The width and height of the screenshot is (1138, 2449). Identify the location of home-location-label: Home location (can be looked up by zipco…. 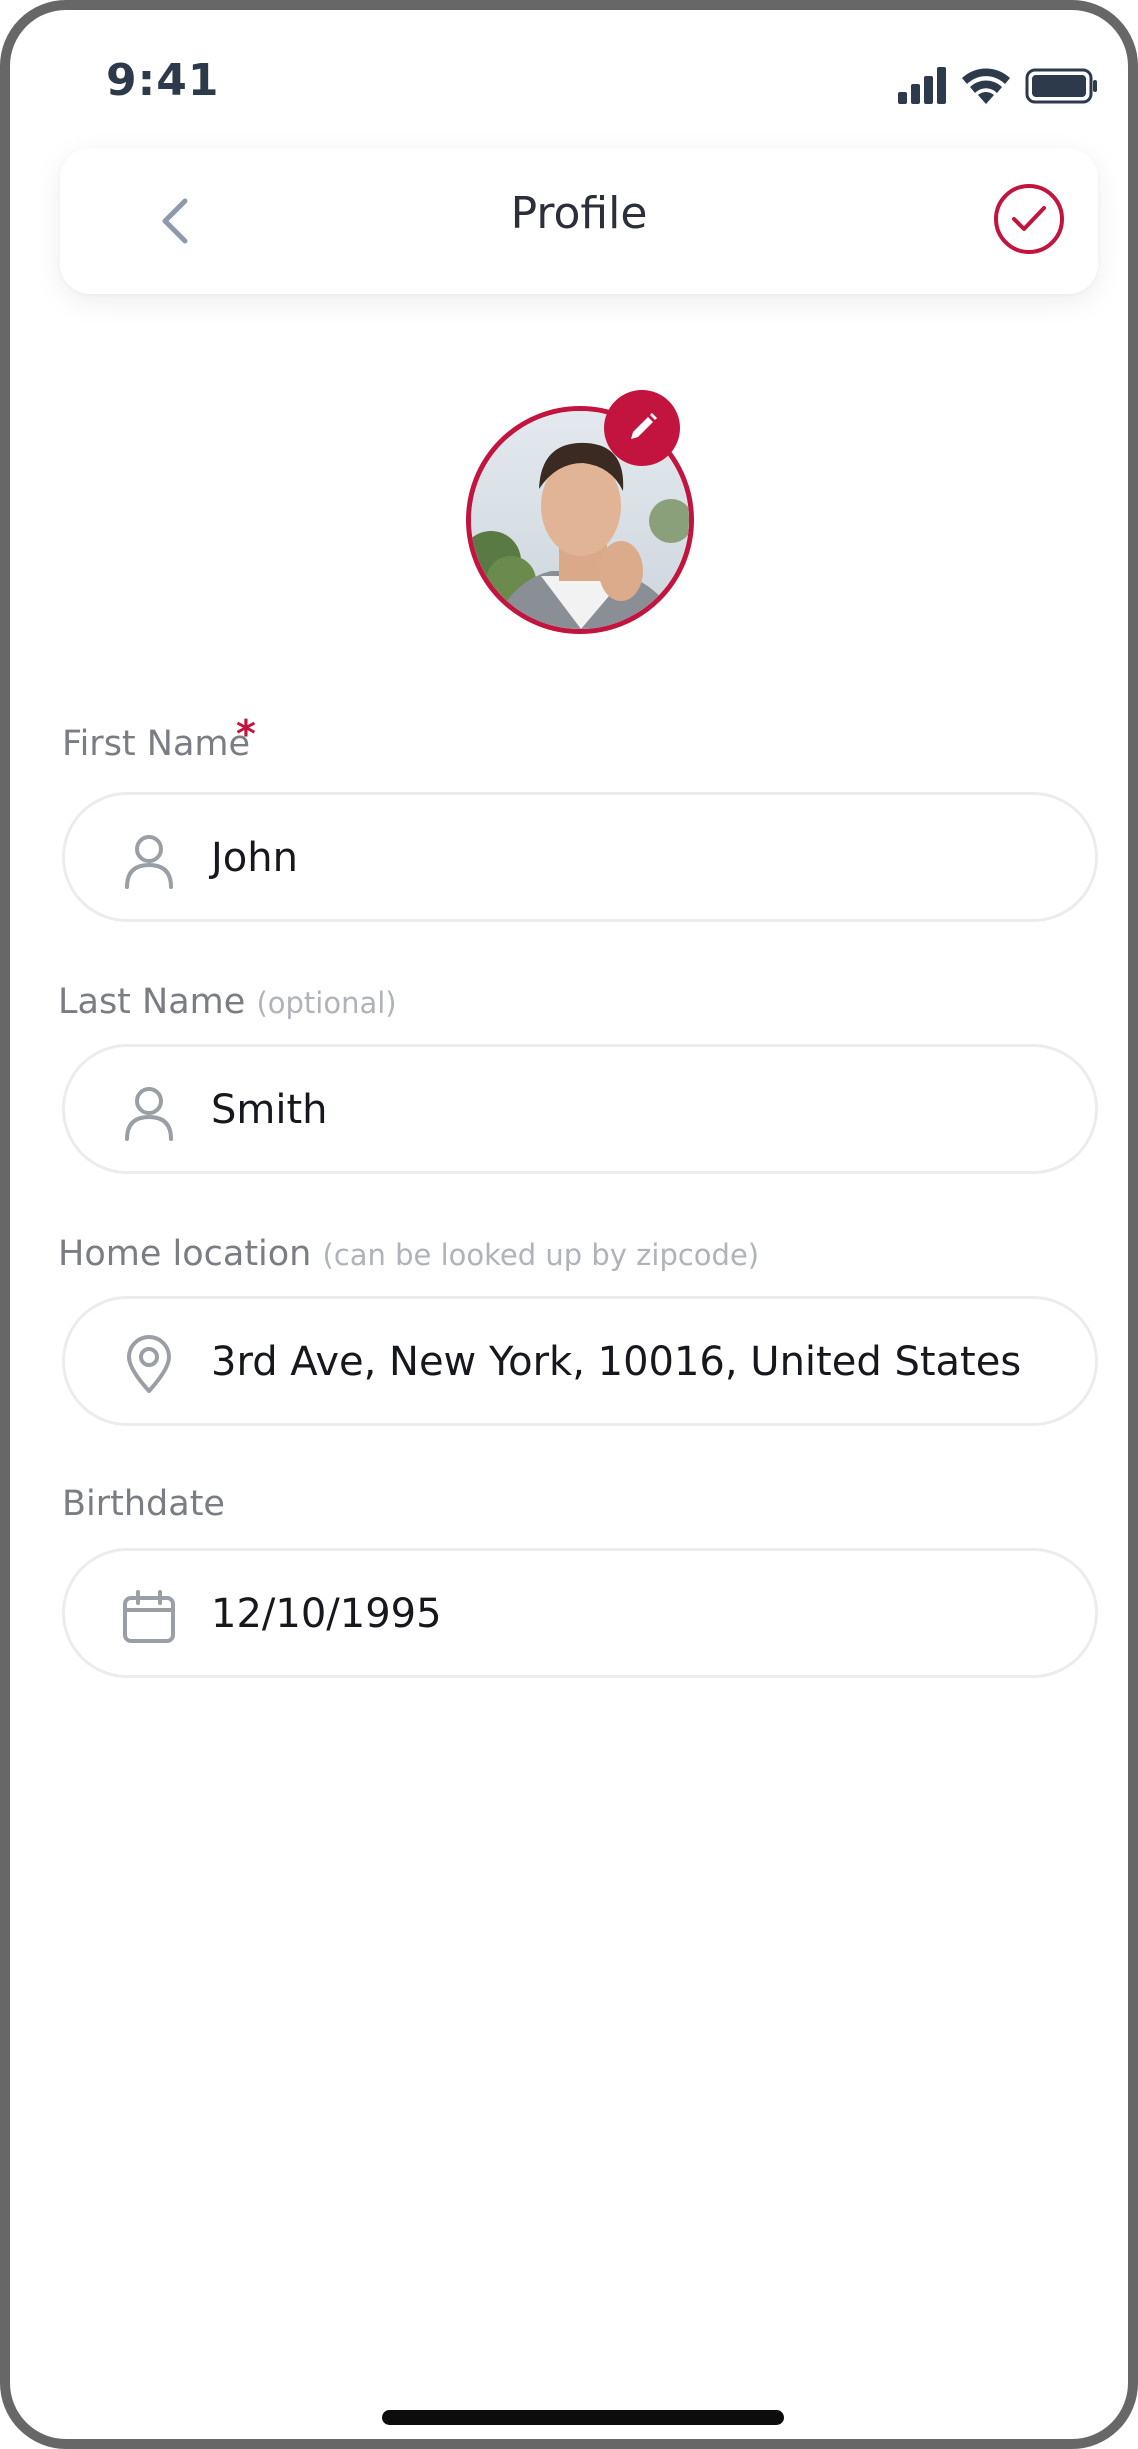
(408, 1254).